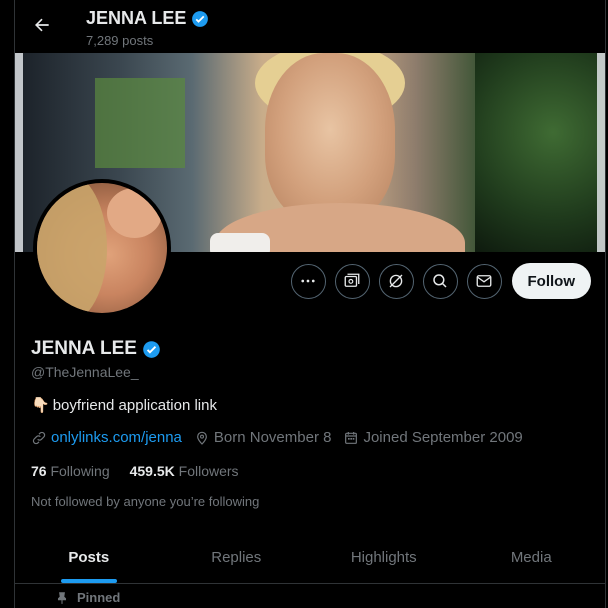 Image resolution: width=608 pixels, height=608 pixels. I want to click on more-icon, so click(308, 281).